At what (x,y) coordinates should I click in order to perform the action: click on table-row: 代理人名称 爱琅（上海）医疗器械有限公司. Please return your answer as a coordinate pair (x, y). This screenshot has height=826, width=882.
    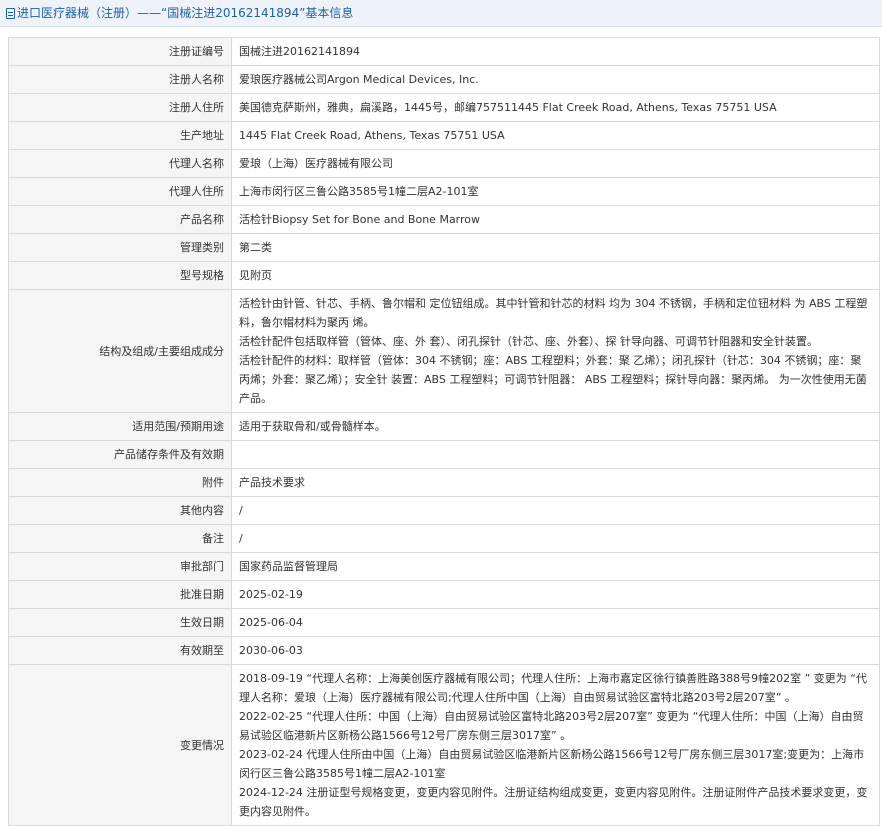
    Looking at the image, I should click on (444, 163).